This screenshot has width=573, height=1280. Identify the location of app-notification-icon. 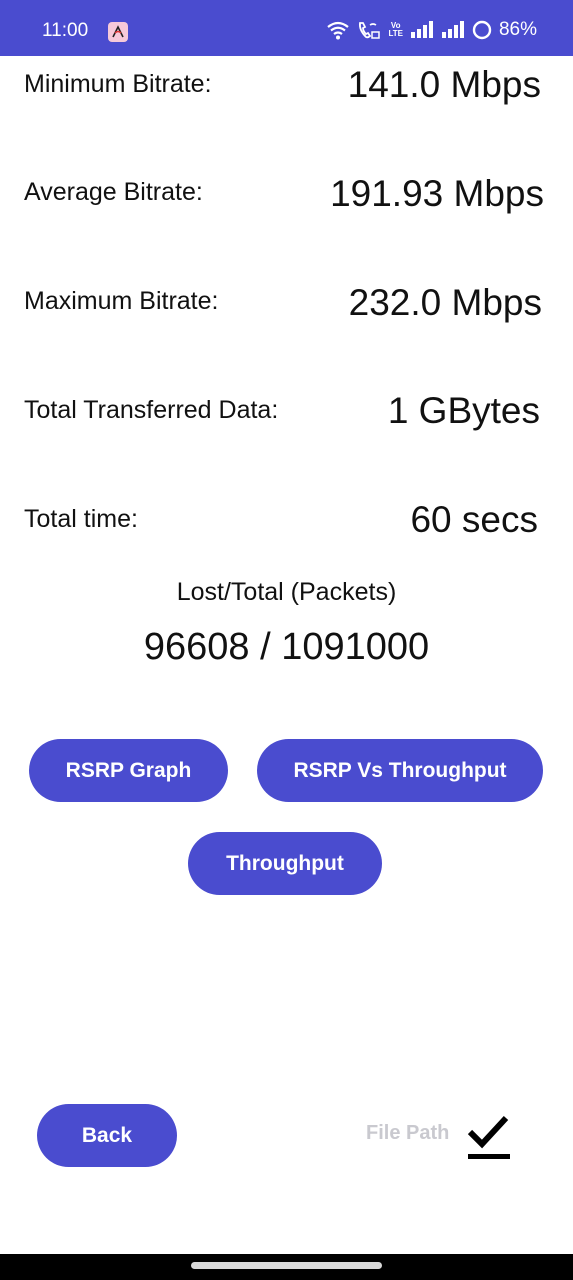
(118, 32).